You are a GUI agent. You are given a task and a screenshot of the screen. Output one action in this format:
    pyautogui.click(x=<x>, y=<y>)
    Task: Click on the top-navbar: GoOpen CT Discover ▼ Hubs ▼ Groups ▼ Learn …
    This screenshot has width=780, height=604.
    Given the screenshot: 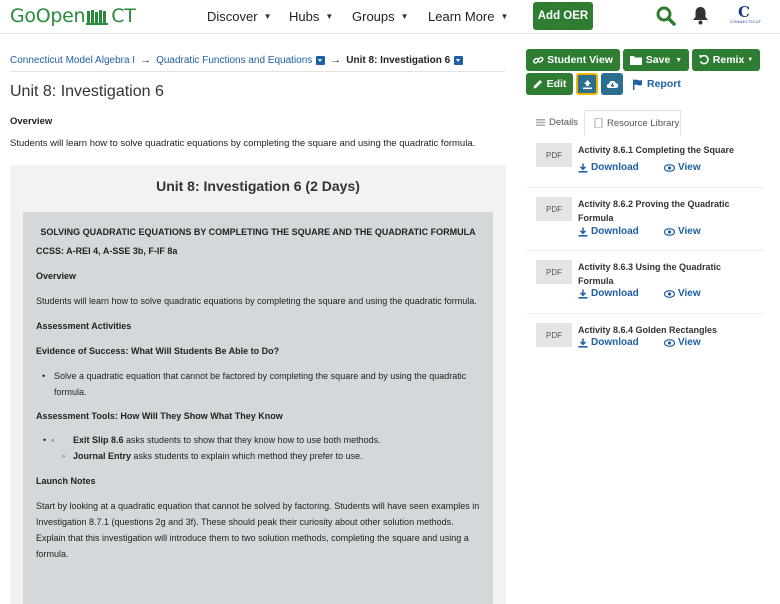 What is the action you would take?
    pyautogui.click(x=390, y=17)
    